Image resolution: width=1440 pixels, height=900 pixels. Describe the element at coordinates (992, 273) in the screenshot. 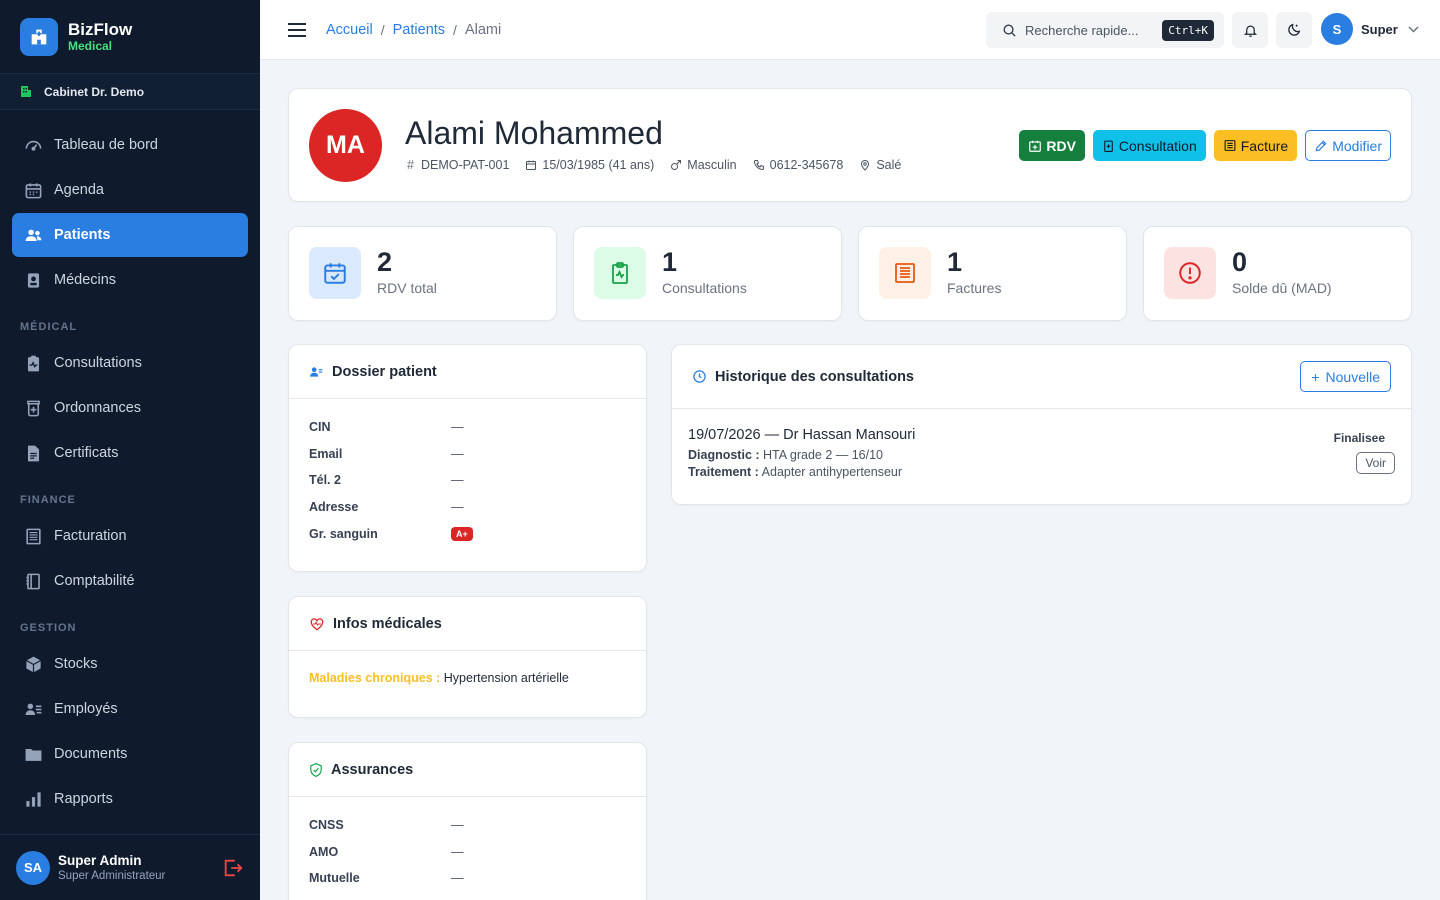

I see `stat-factures: 1 Factures` at that location.